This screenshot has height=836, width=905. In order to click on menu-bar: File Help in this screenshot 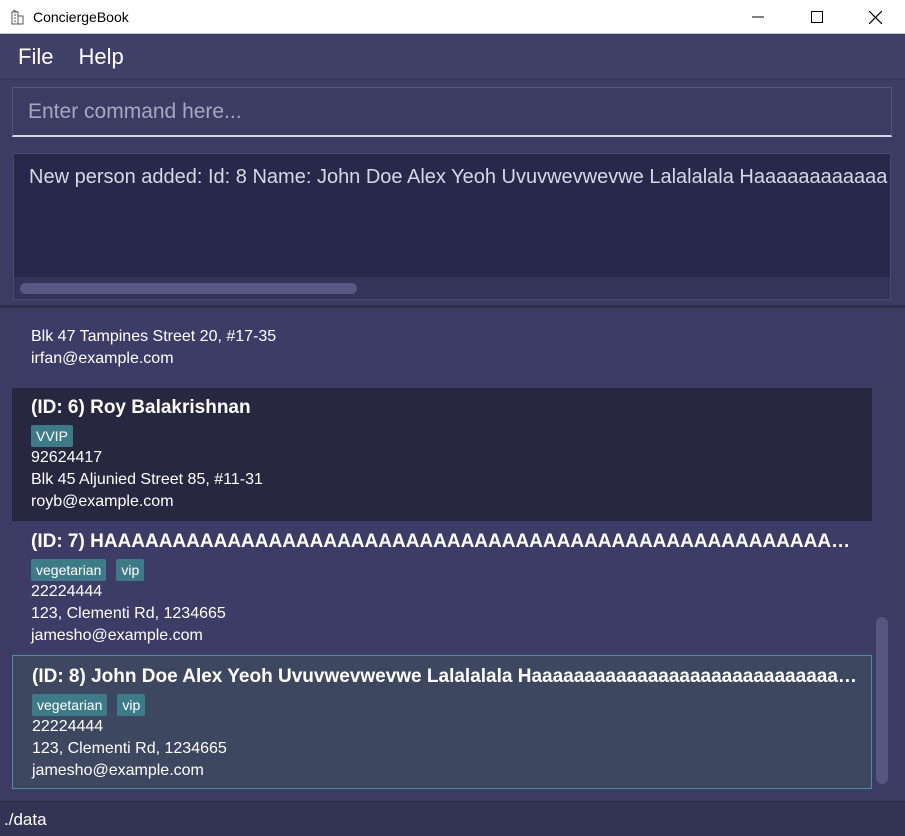, I will do `click(452, 57)`.